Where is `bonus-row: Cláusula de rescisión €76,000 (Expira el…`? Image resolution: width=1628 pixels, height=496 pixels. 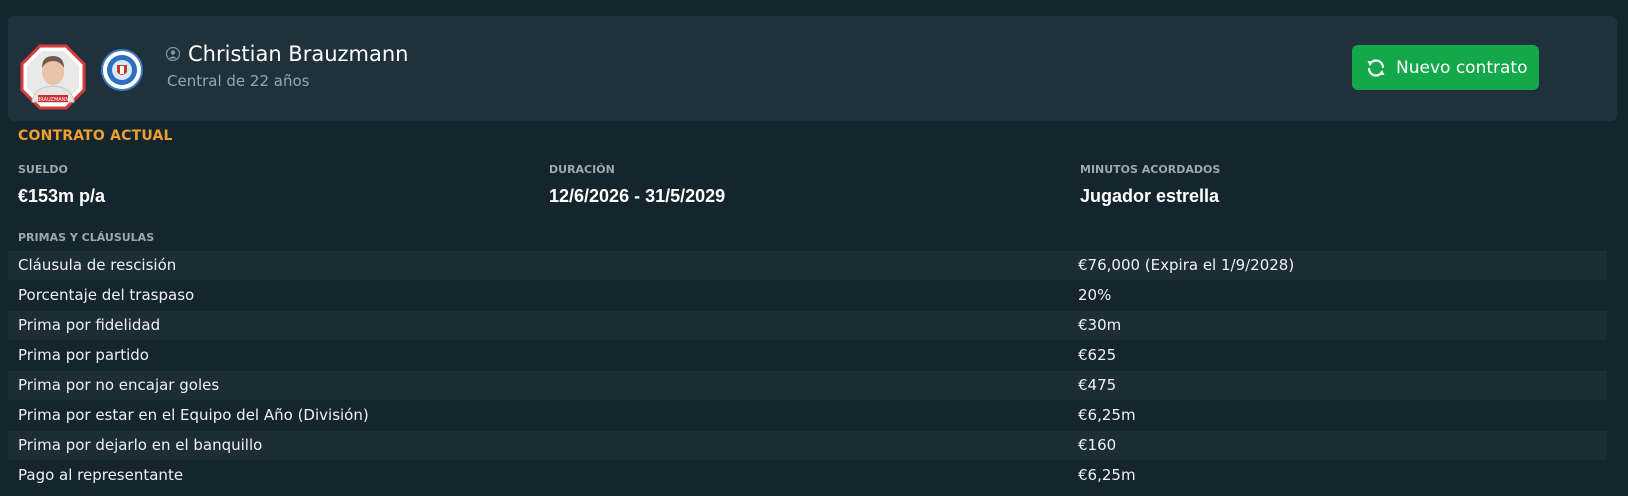 bonus-row: Cláusula de rescisión €76,000 (Expira el… is located at coordinates (807, 266).